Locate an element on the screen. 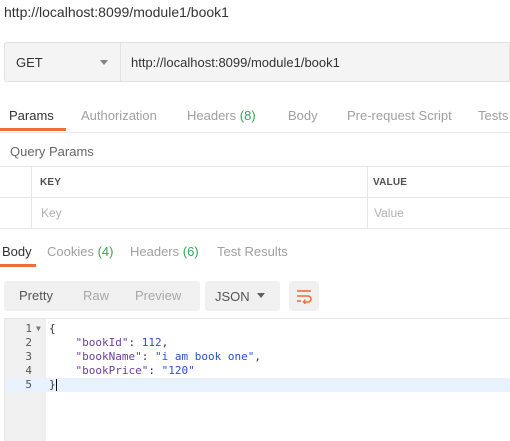  tab-label: Tests is located at coordinates (493, 115).